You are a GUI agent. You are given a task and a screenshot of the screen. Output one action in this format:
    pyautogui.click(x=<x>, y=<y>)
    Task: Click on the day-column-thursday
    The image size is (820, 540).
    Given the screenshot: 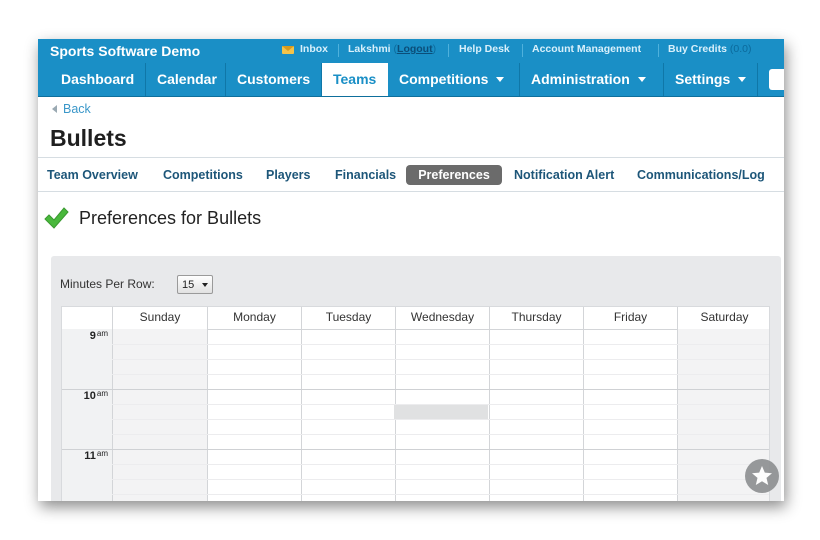 What is the action you would take?
    pyautogui.click(x=536, y=415)
    